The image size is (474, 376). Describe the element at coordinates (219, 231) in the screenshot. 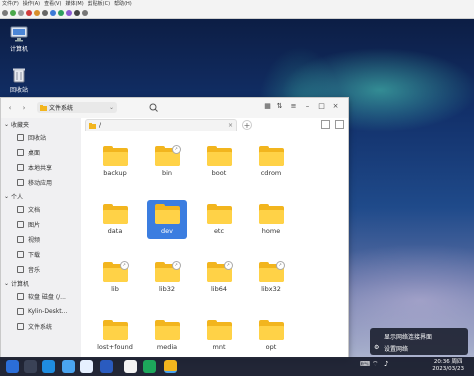

I see `file-name: etc` at that location.